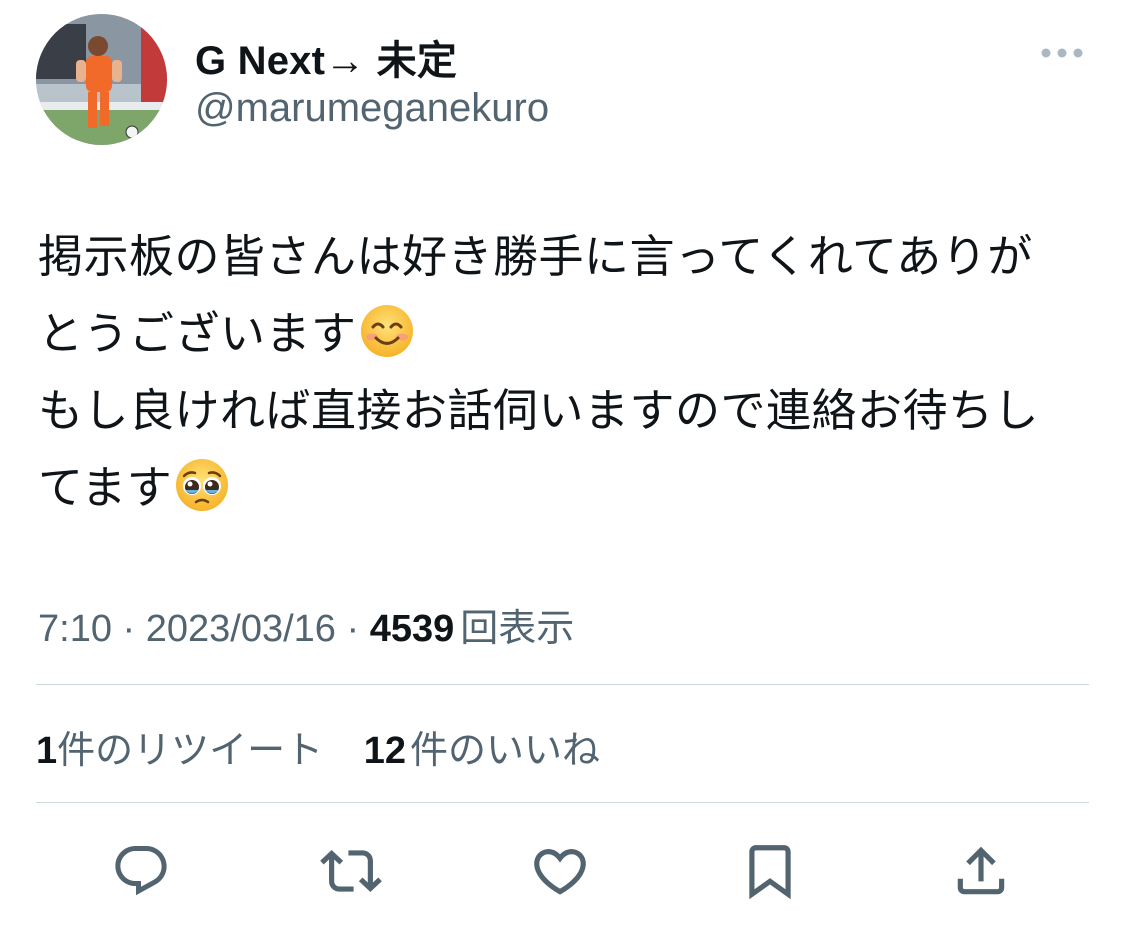 This screenshot has width=1125, height=943. I want to click on retweet-icon, so click(351, 871).